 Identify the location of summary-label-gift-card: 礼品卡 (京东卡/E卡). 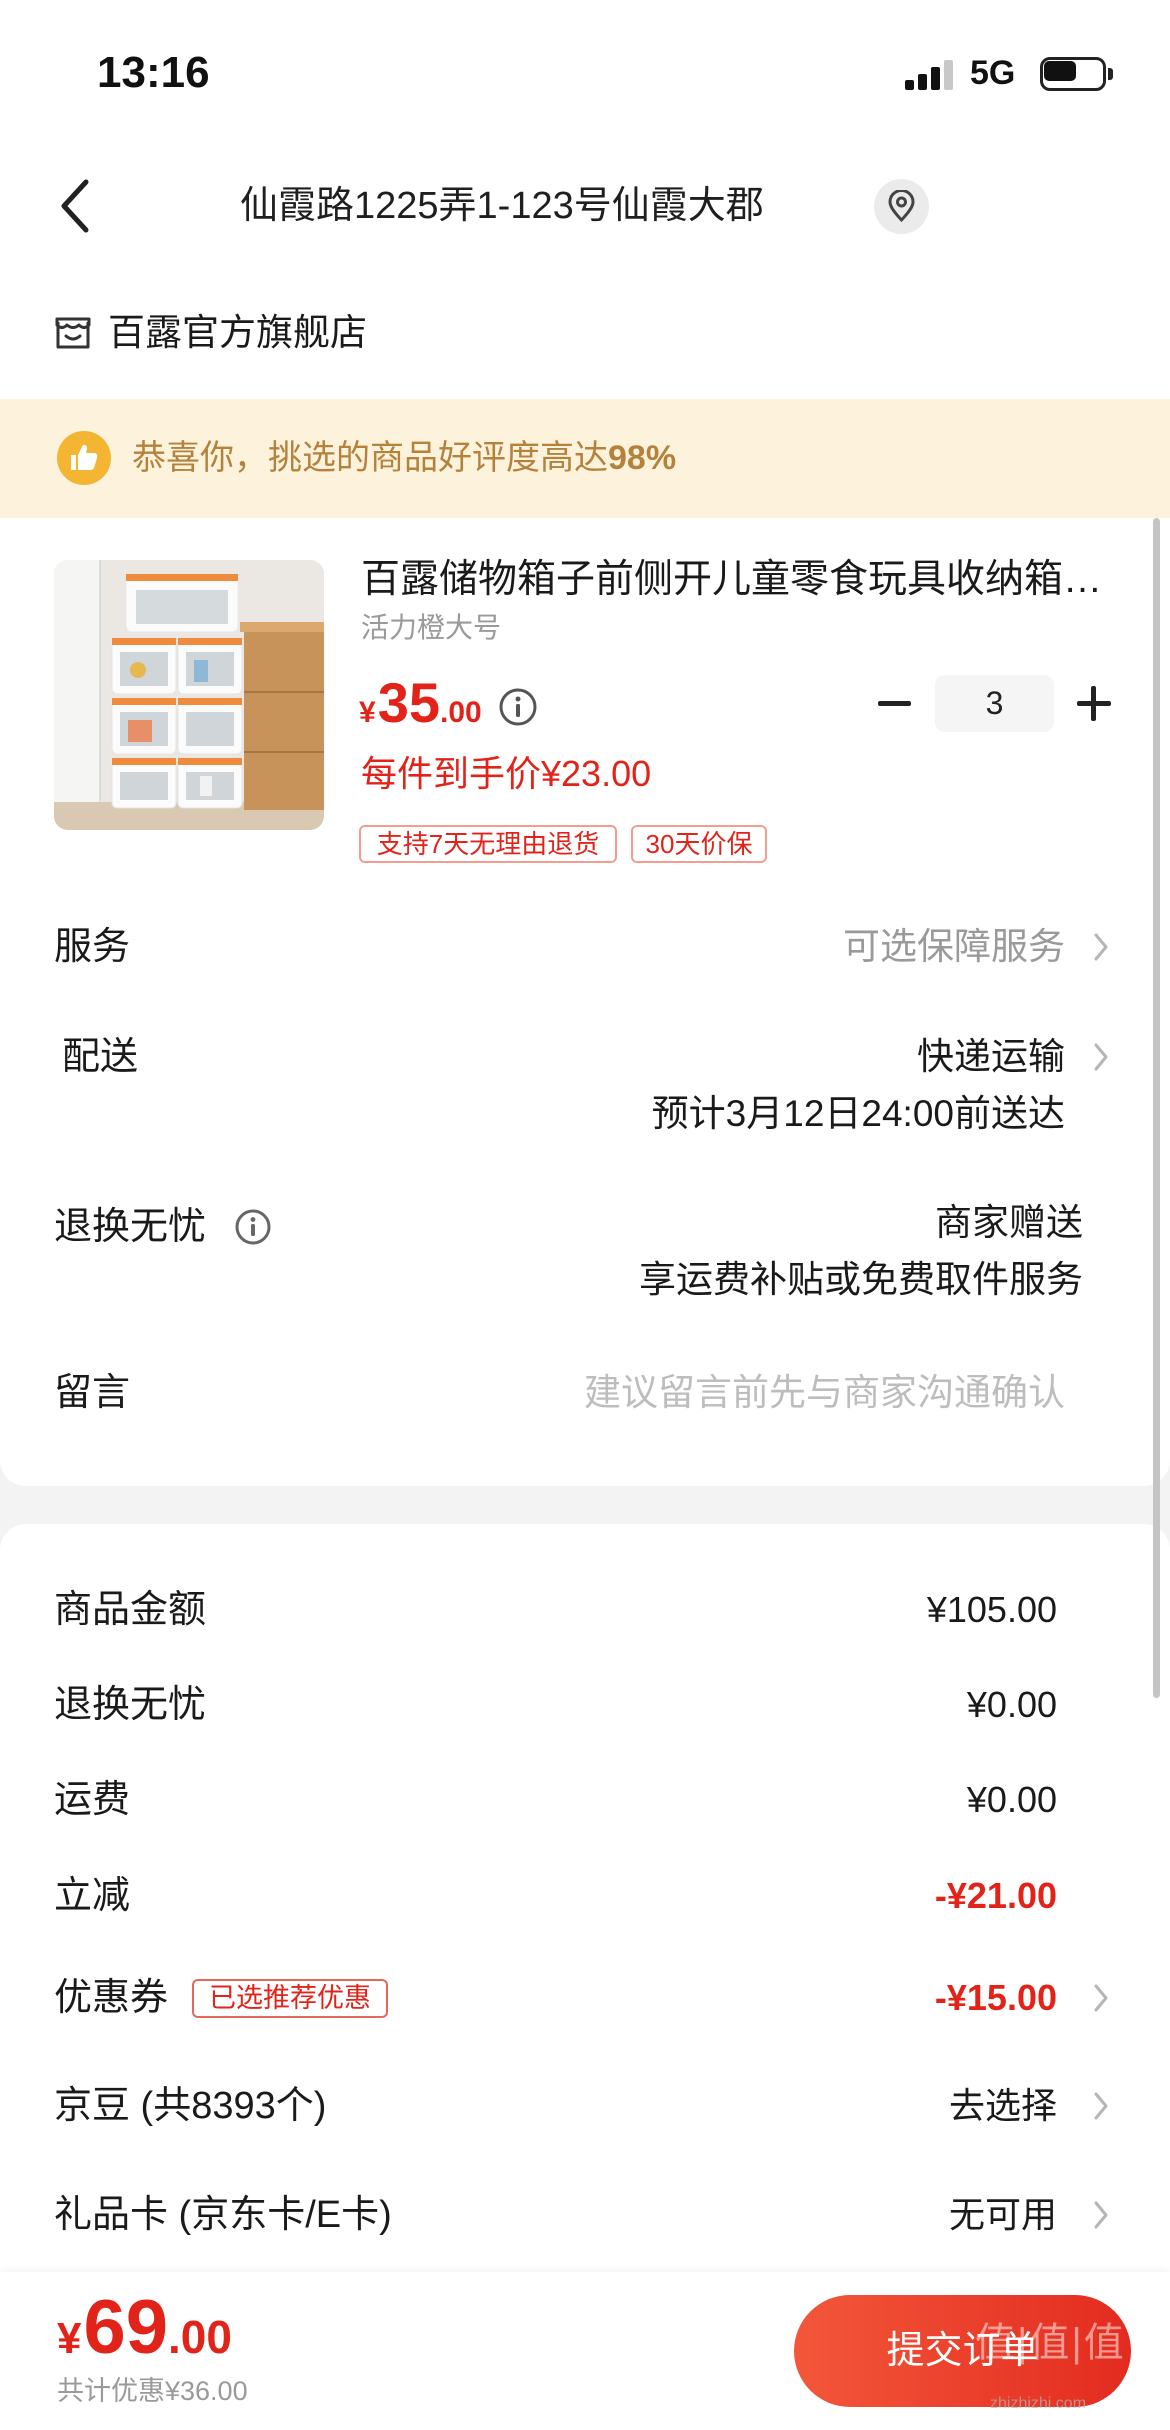
(223, 2215).